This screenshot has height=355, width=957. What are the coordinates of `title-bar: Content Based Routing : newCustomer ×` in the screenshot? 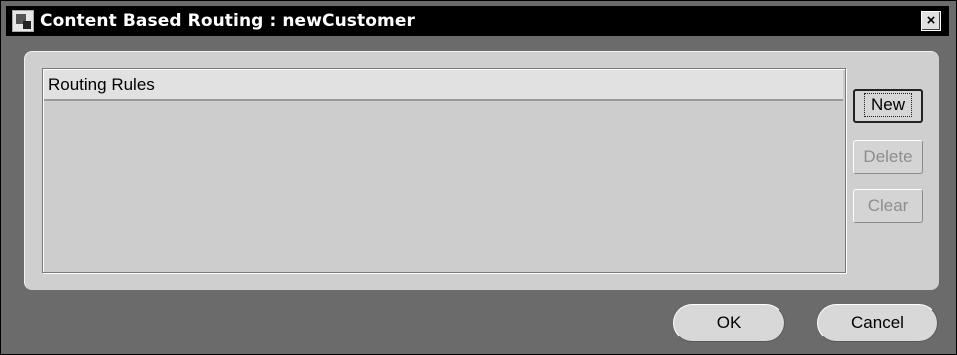 It's located at (477, 21).